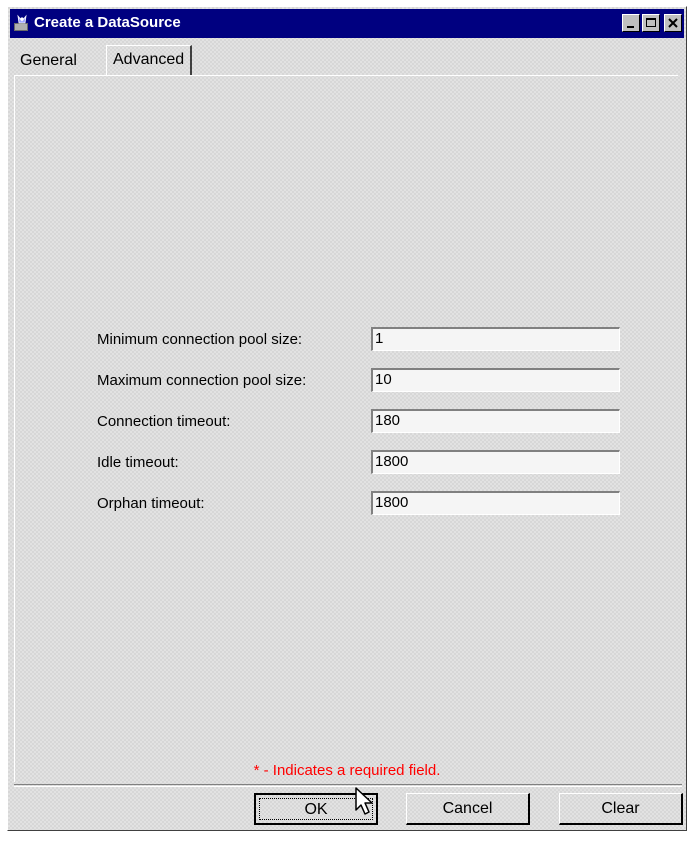 This screenshot has height=841, width=687. Describe the element at coordinates (347, 23) in the screenshot. I see `title-bar: Create a DataSource` at that location.